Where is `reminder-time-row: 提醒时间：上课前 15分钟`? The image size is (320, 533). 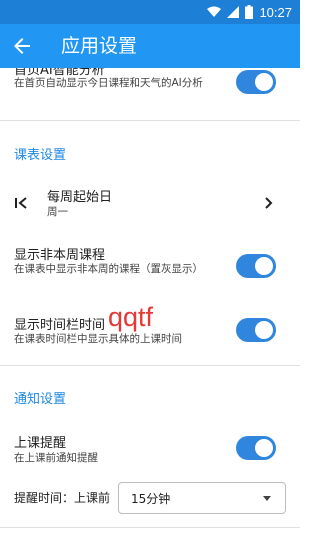 reminder-time-row: 提醒时间：上课前 15分钟 is located at coordinates (150, 498).